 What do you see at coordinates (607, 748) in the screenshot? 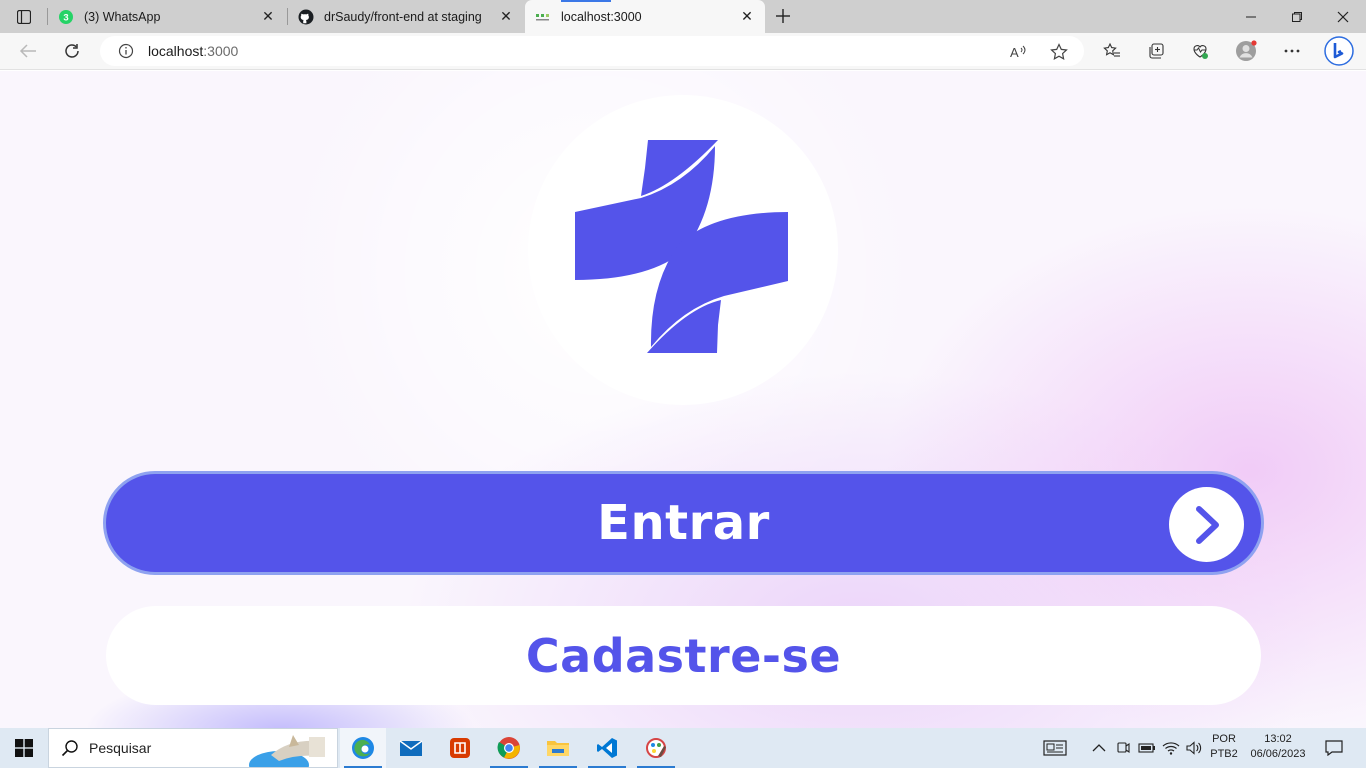
I see `vscode-taskbar-icon` at bounding box center [607, 748].